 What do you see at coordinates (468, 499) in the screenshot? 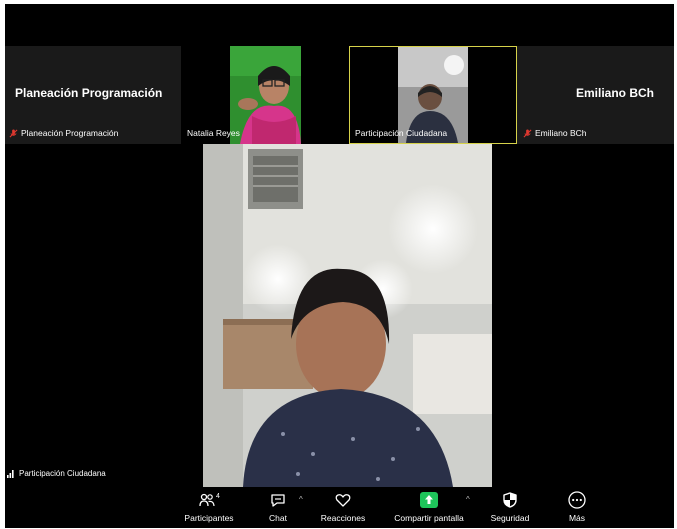
I see `share-options-caret-icon: ^` at bounding box center [468, 499].